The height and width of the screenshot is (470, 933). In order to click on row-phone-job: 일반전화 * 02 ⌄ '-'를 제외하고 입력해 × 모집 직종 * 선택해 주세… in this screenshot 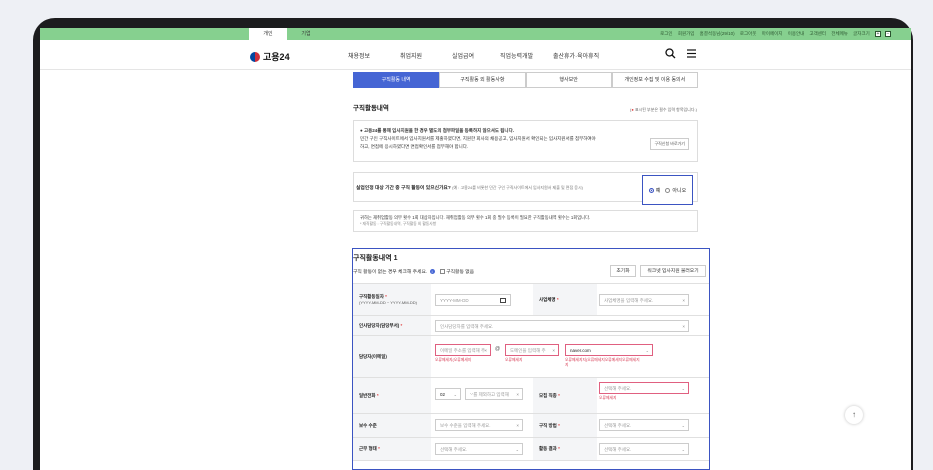, I will do `click(531, 395)`.